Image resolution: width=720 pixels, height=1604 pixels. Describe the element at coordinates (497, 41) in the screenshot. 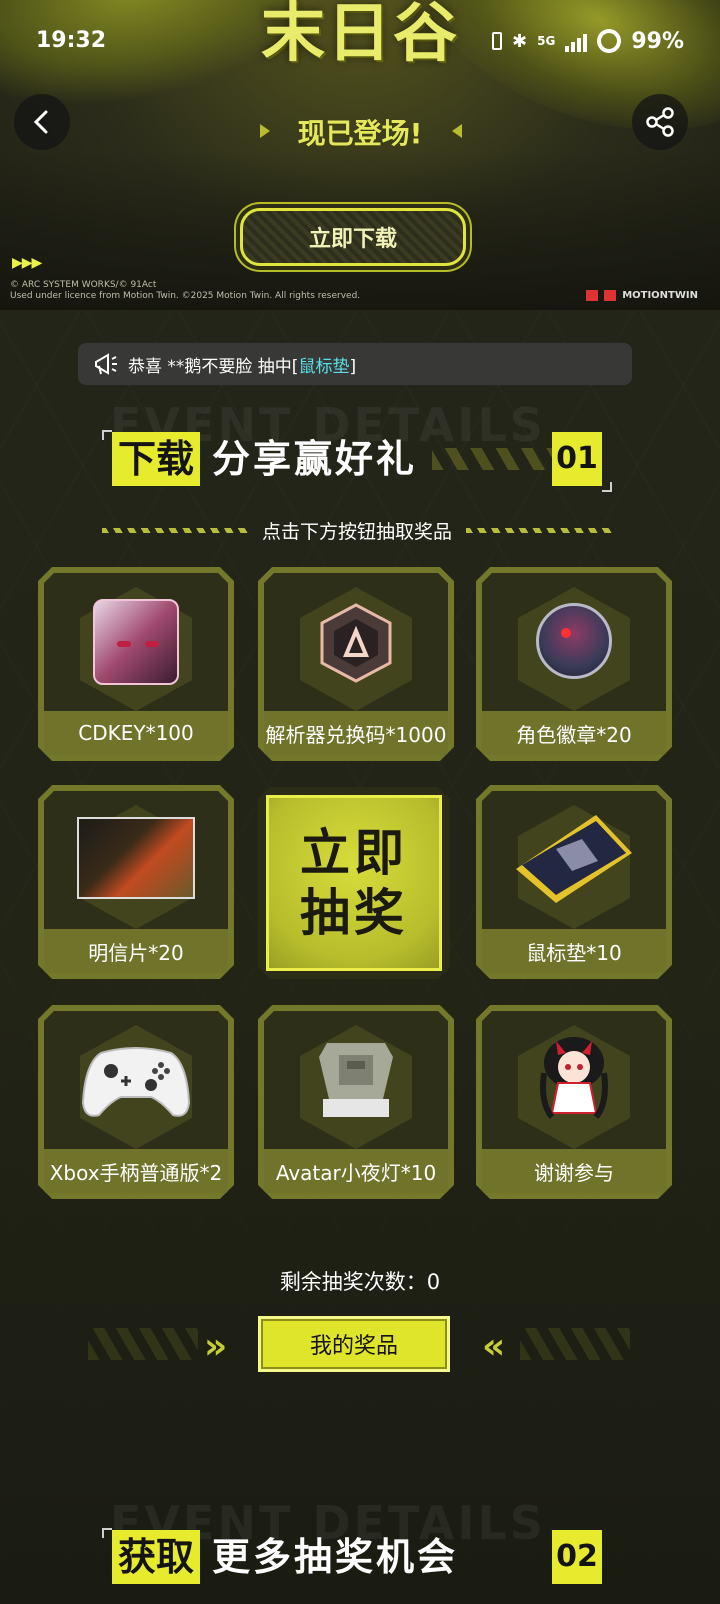

I see `vibrate-icon` at that location.